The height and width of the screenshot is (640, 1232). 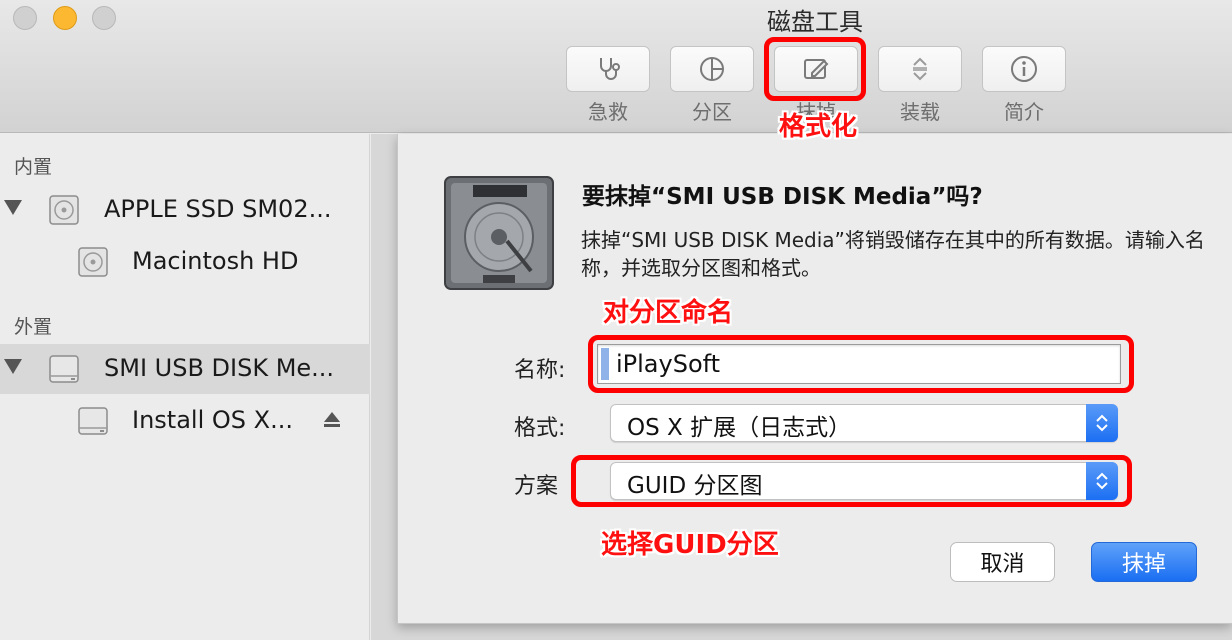 I want to click on partition-button, so click(x=712, y=69).